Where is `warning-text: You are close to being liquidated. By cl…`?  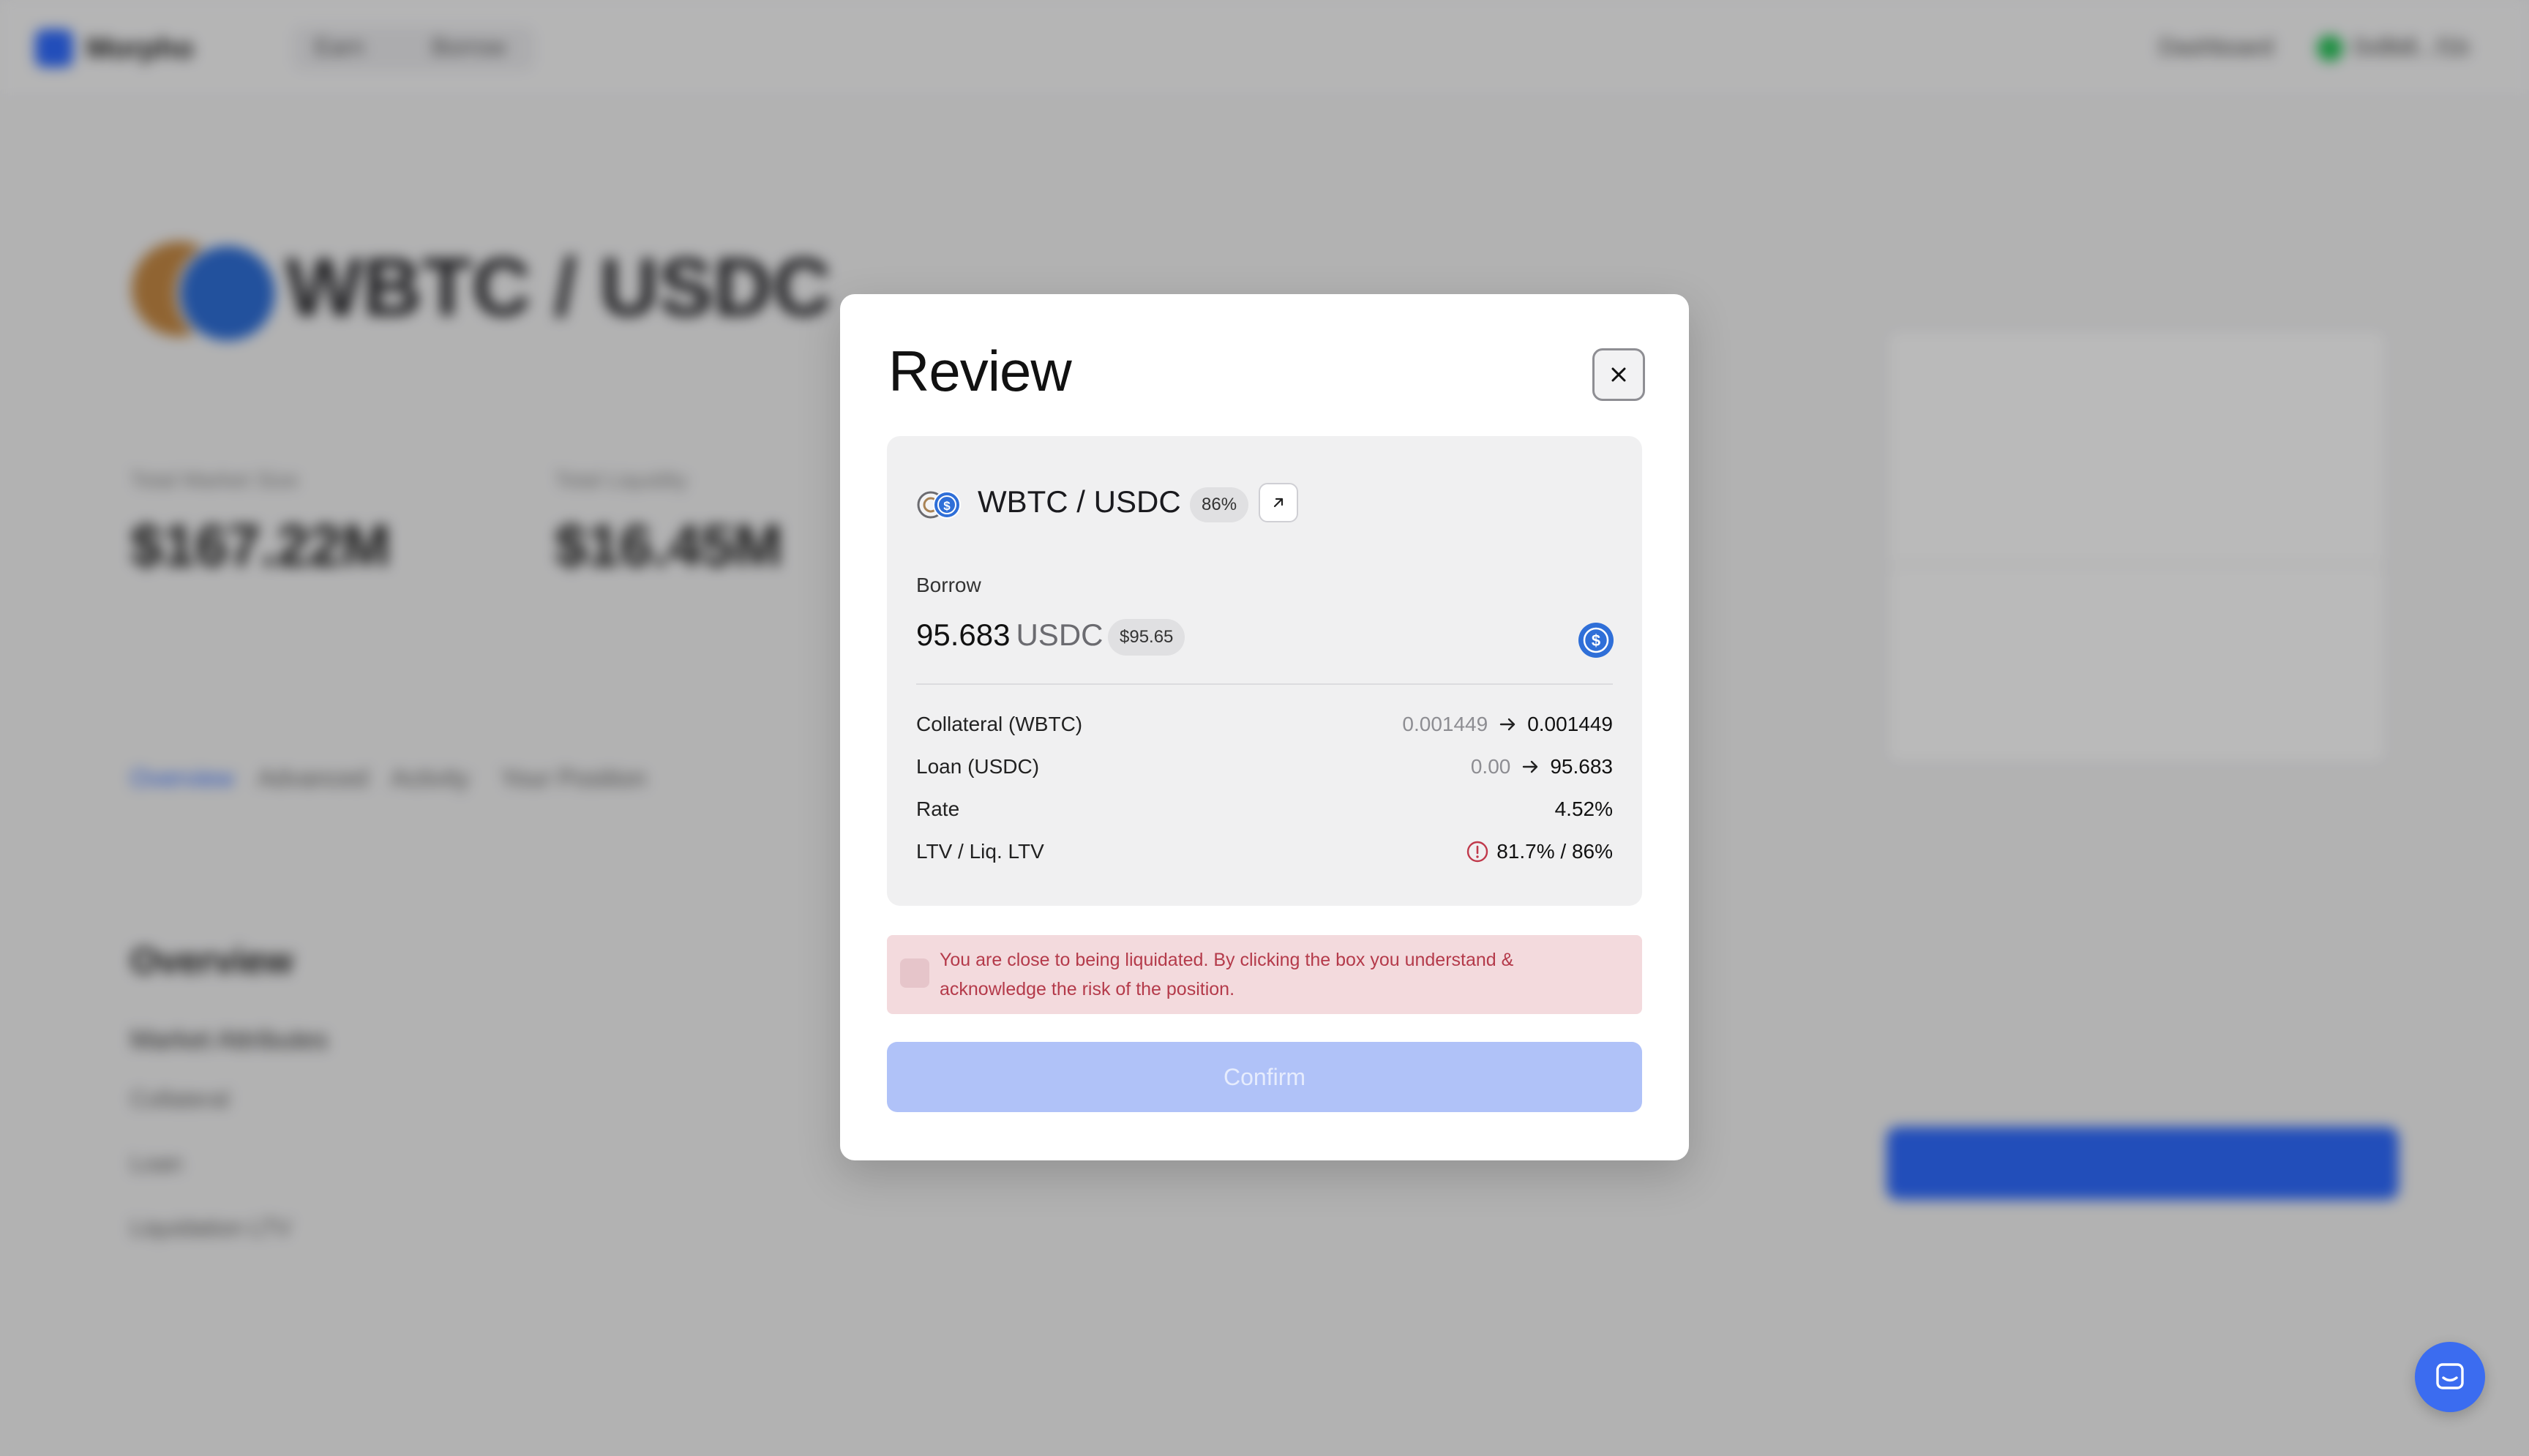
warning-text: You are close to being liquidated. By cl… is located at coordinates (1227, 974).